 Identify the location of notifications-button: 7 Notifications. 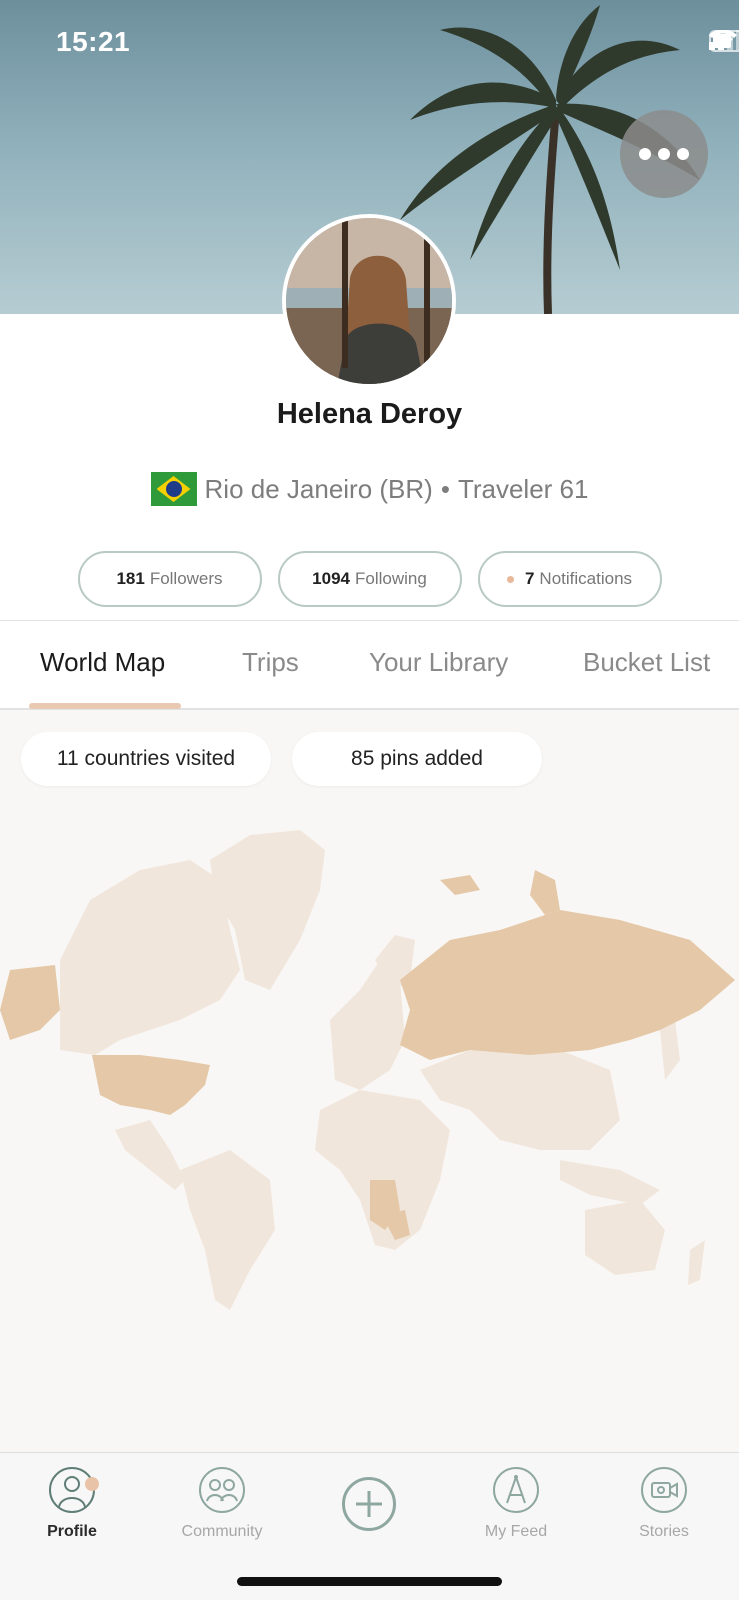
(569, 579).